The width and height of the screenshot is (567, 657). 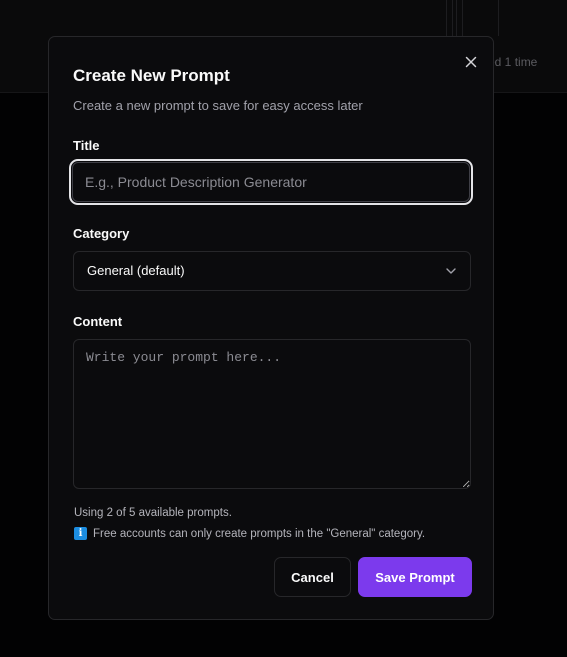 What do you see at coordinates (80, 533) in the screenshot?
I see `info-icon: i` at bounding box center [80, 533].